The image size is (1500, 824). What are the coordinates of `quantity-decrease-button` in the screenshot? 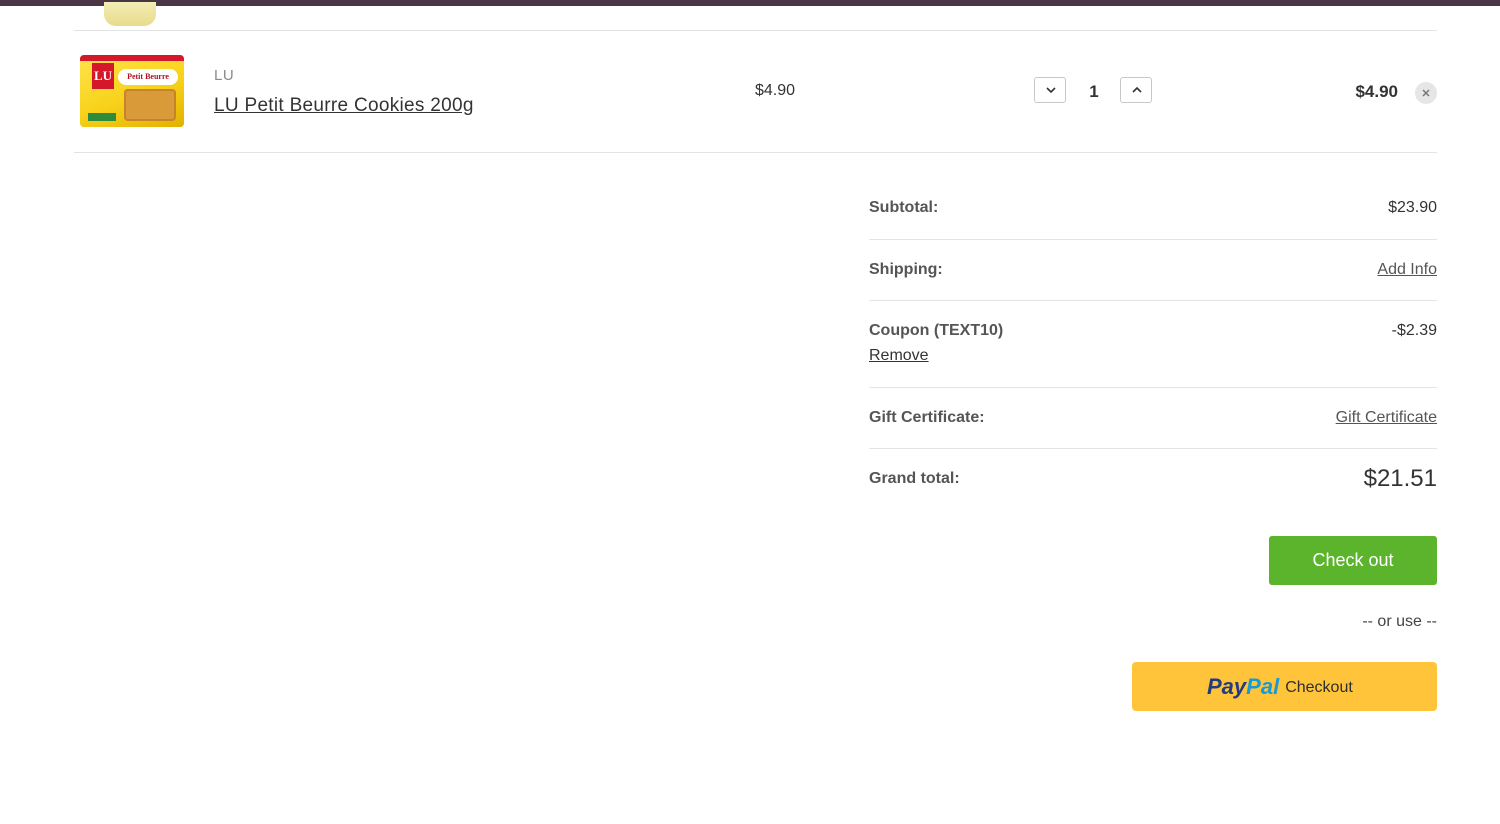 It's located at (1050, 90).